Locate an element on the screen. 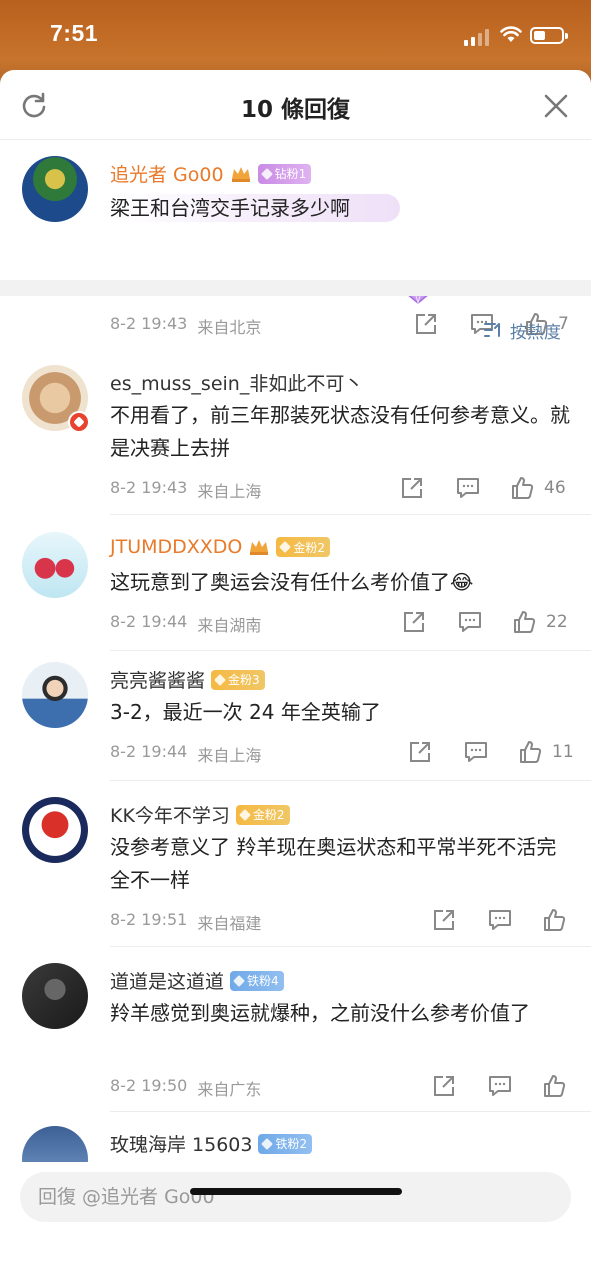 The image size is (591, 1280). comment-time: 8-2 19:50 is located at coordinates (149, 1085).